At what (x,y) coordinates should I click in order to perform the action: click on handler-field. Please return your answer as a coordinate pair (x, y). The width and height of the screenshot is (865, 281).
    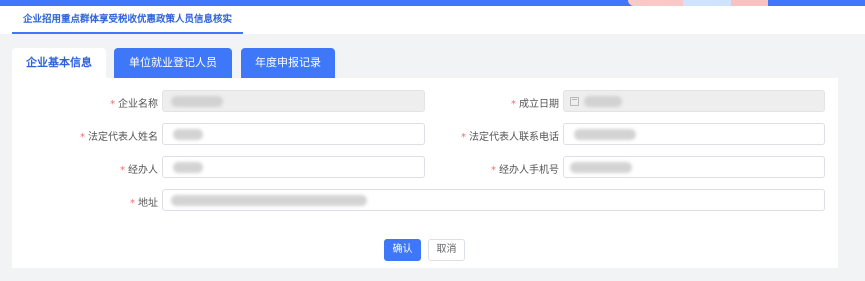
    Looking at the image, I should click on (293, 167).